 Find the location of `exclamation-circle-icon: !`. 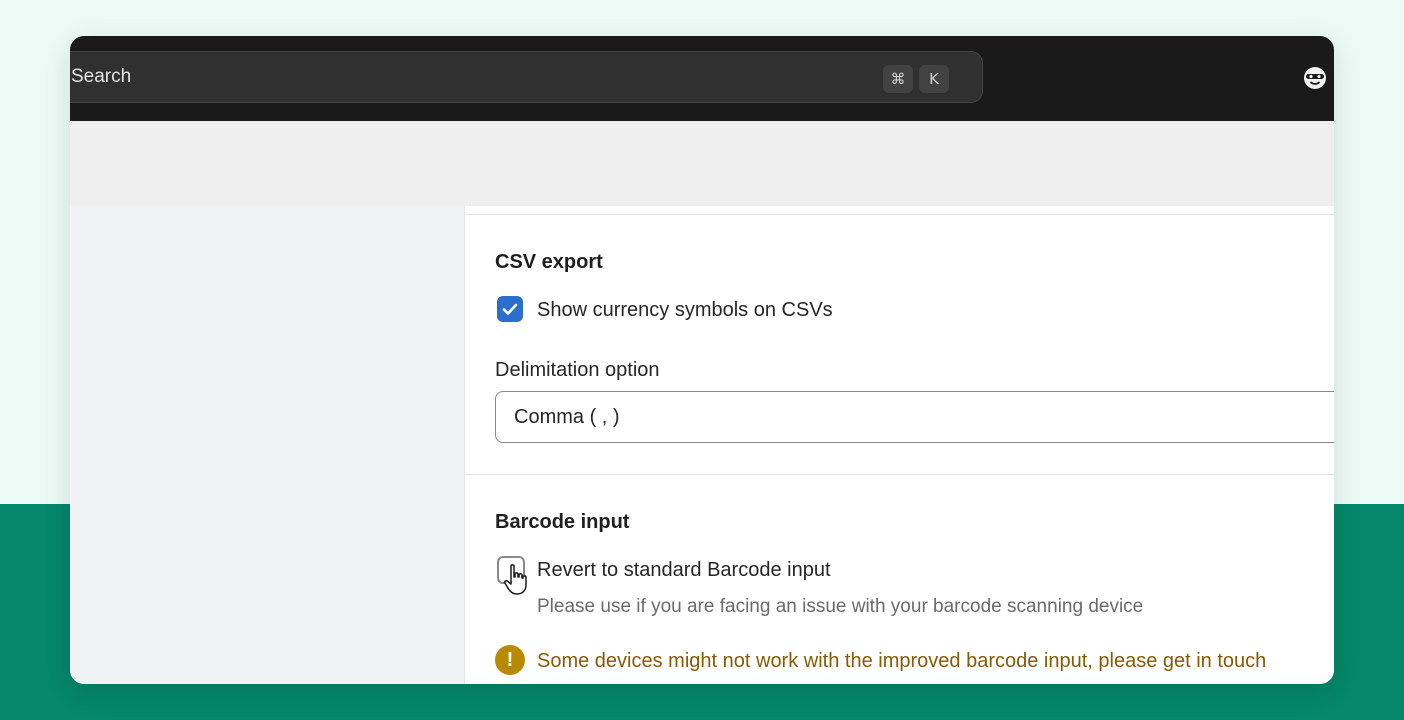

exclamation-circle-icon: ! is located at coordinates (510, 660).